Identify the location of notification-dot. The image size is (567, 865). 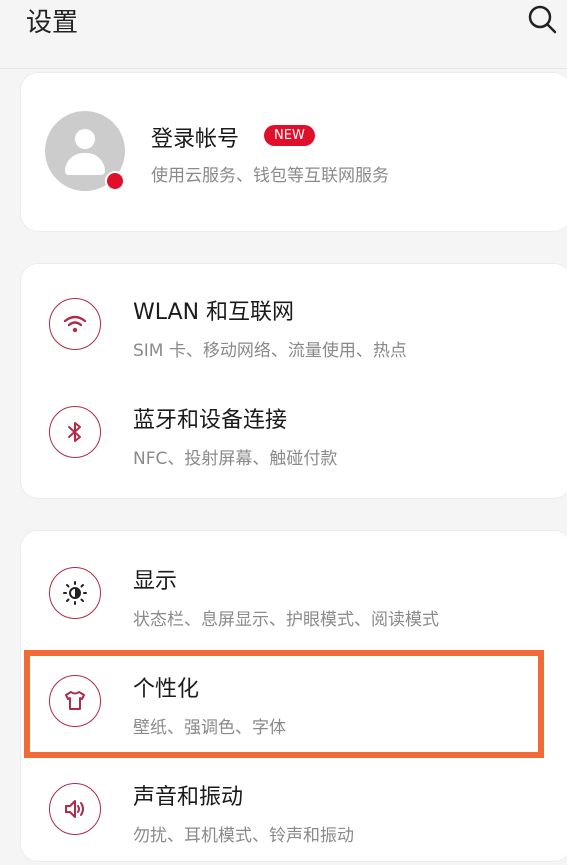
(115, 181).